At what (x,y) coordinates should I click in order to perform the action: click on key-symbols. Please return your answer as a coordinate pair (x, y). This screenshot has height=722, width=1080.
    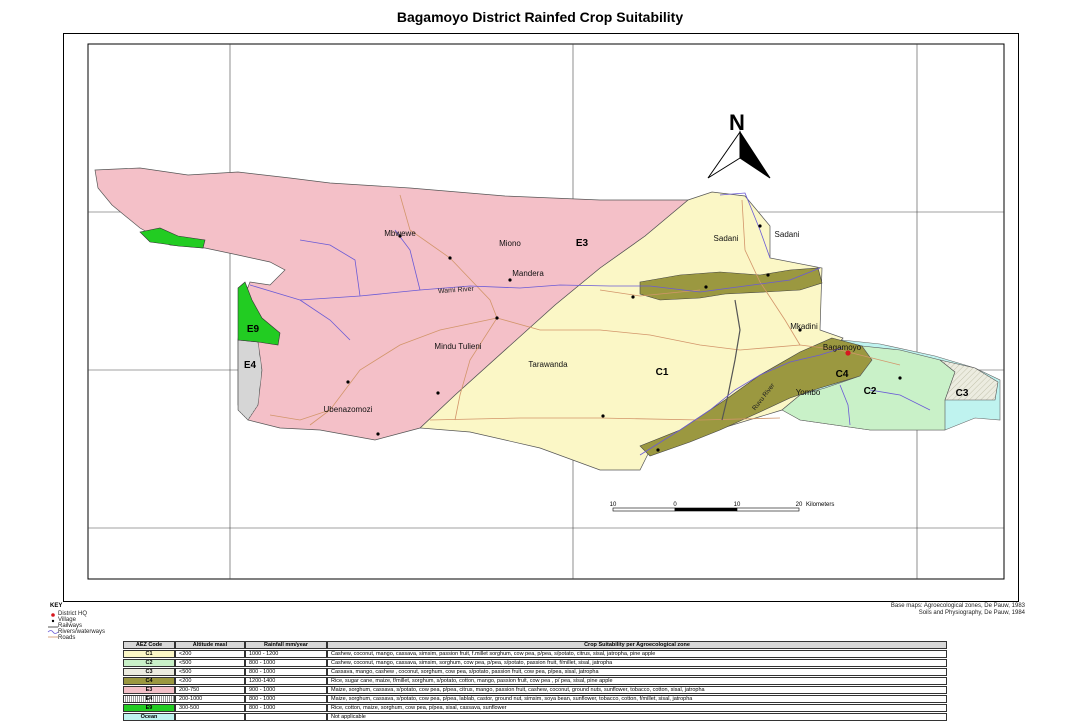
    Looking at the image, I should click on (53, 625).